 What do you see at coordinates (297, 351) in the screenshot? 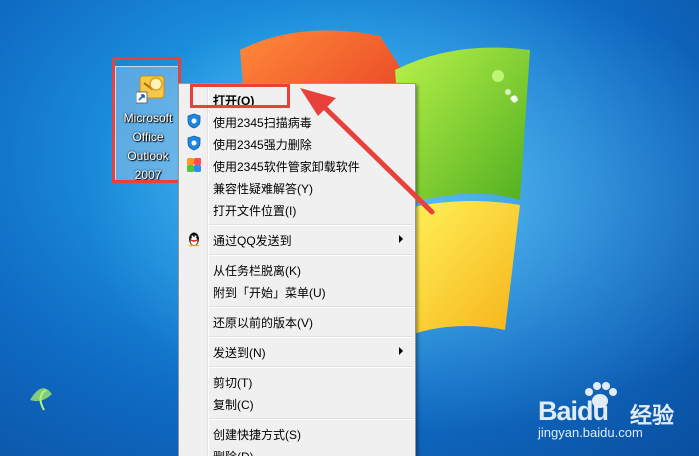
I see `menu-item-send-to: 发送到(N)` at bounding box center [297, 351].